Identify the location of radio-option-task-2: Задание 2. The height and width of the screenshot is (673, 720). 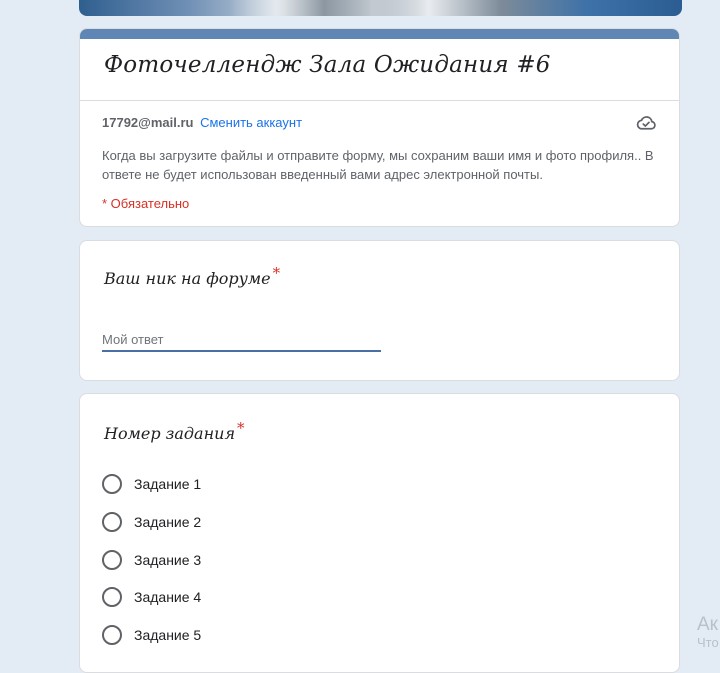
(151, 522).